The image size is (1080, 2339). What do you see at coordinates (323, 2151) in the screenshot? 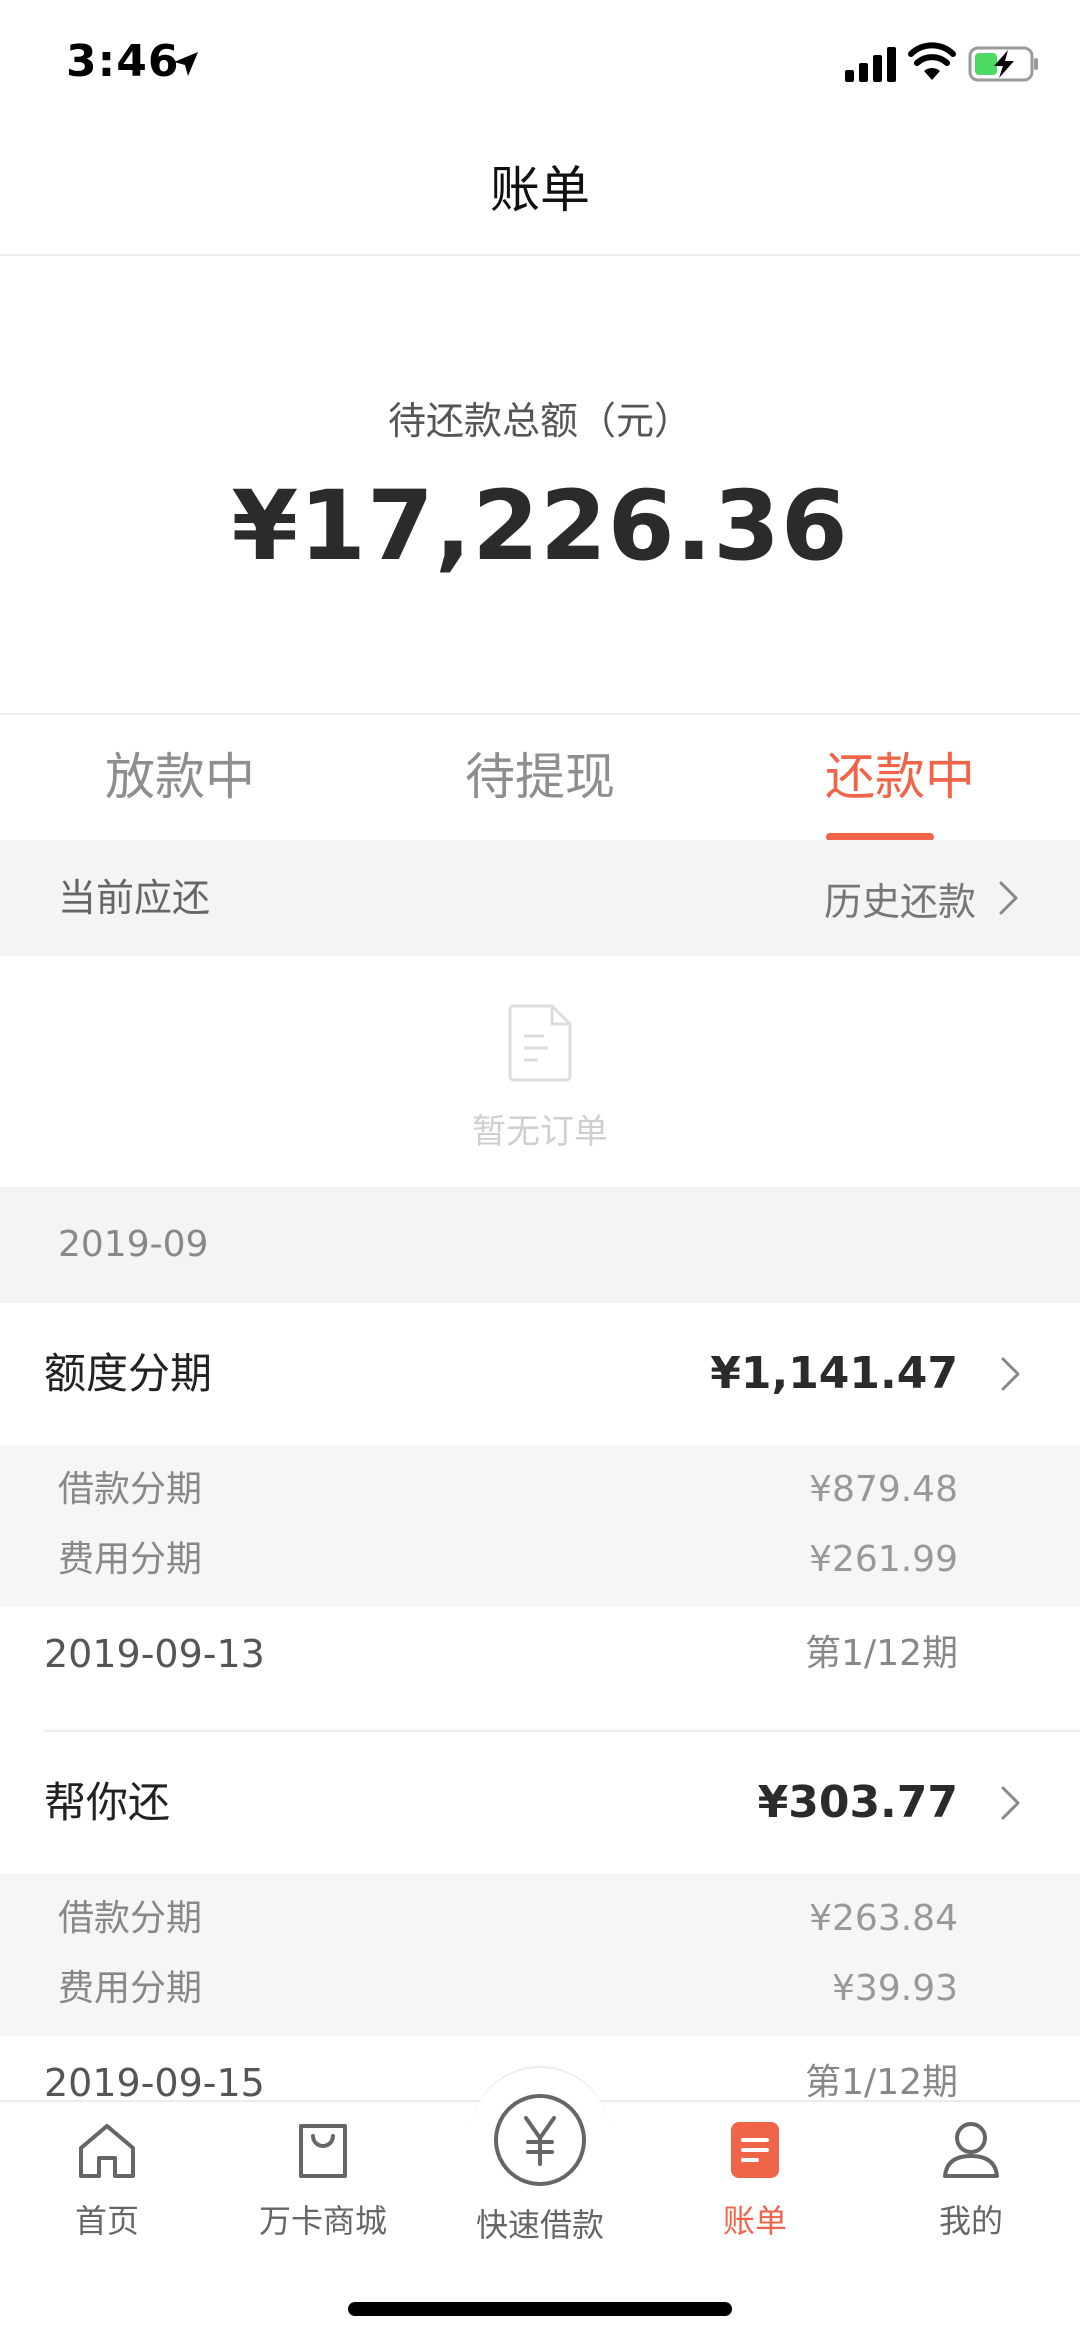
I see `shopping-bag-icon` at bounding box center [323, 2151].